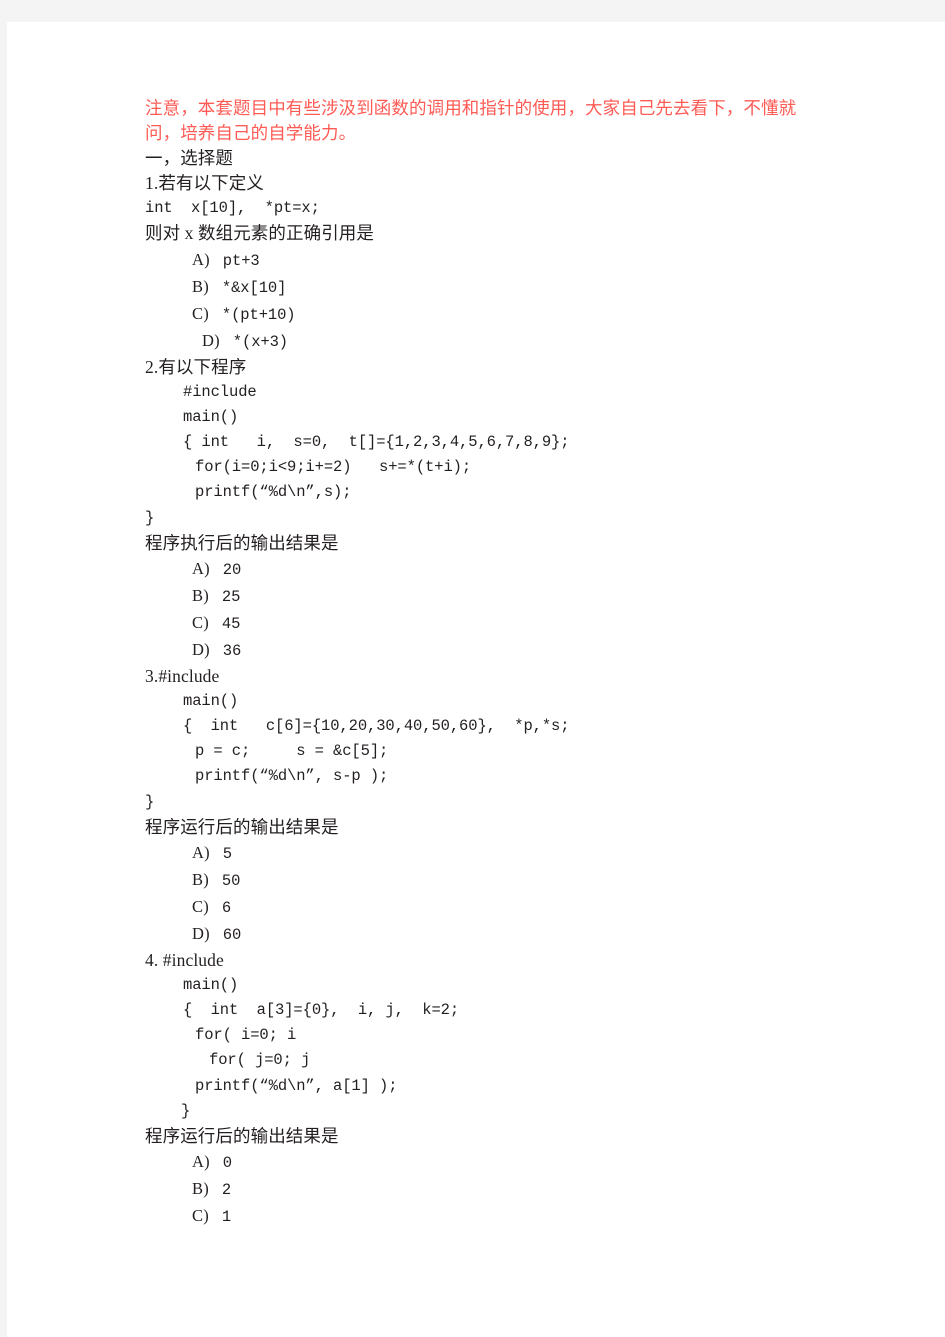  I want to click on option-value: 45, so click(231, 623).